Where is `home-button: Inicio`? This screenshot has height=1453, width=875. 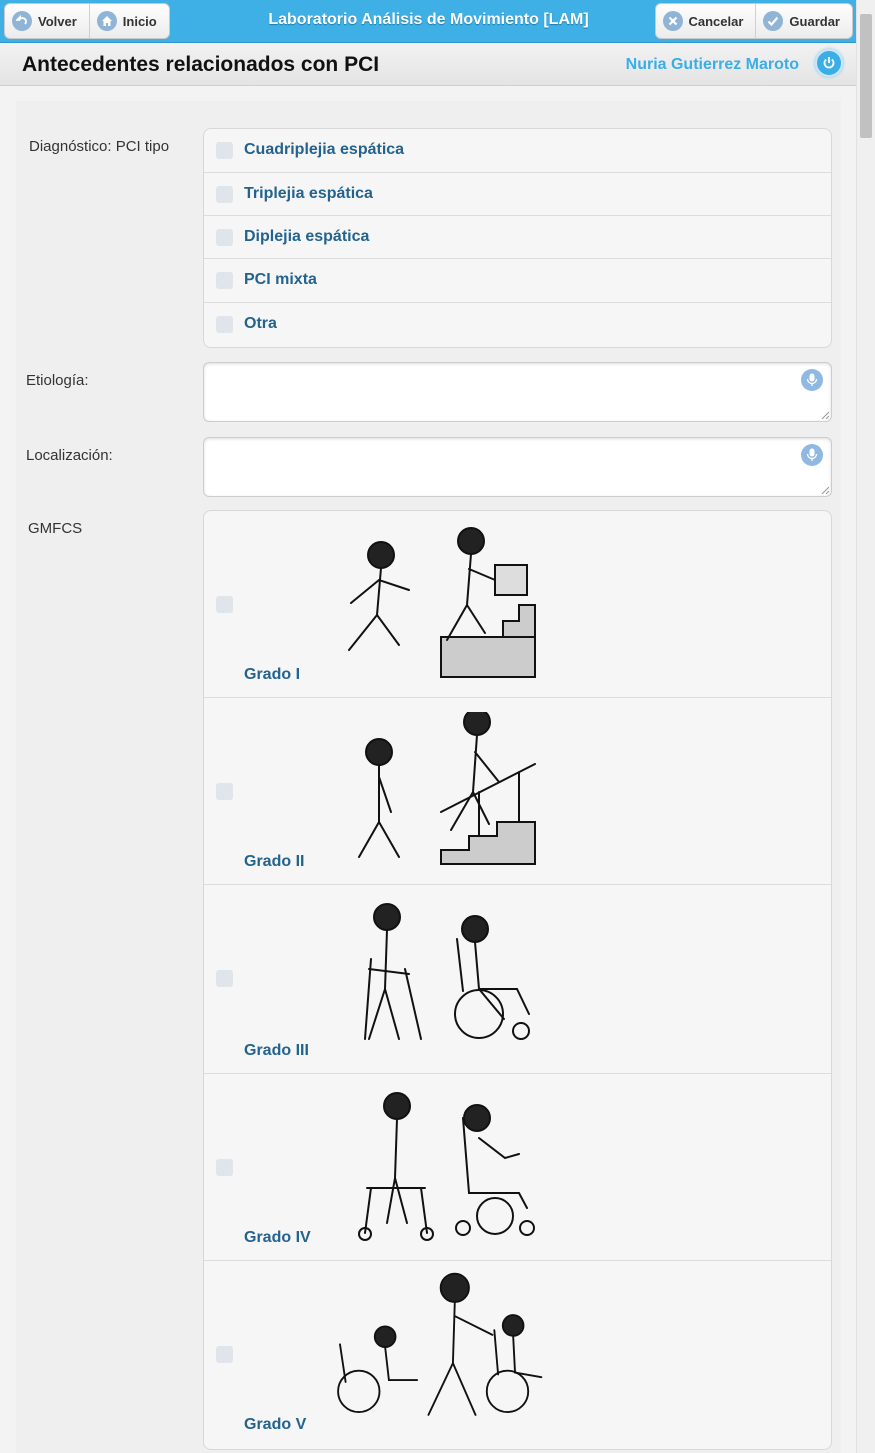 home-button: Inicio is located at coordinates (129, 21).